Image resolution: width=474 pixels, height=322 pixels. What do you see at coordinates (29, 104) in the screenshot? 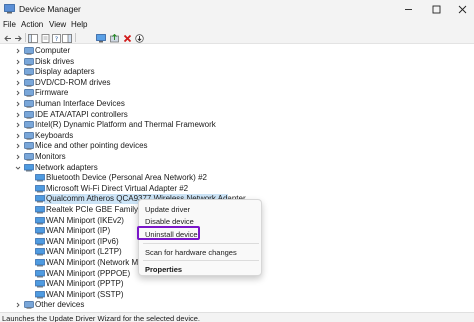
I see `hid-icon` at bounding box center [29, 104].